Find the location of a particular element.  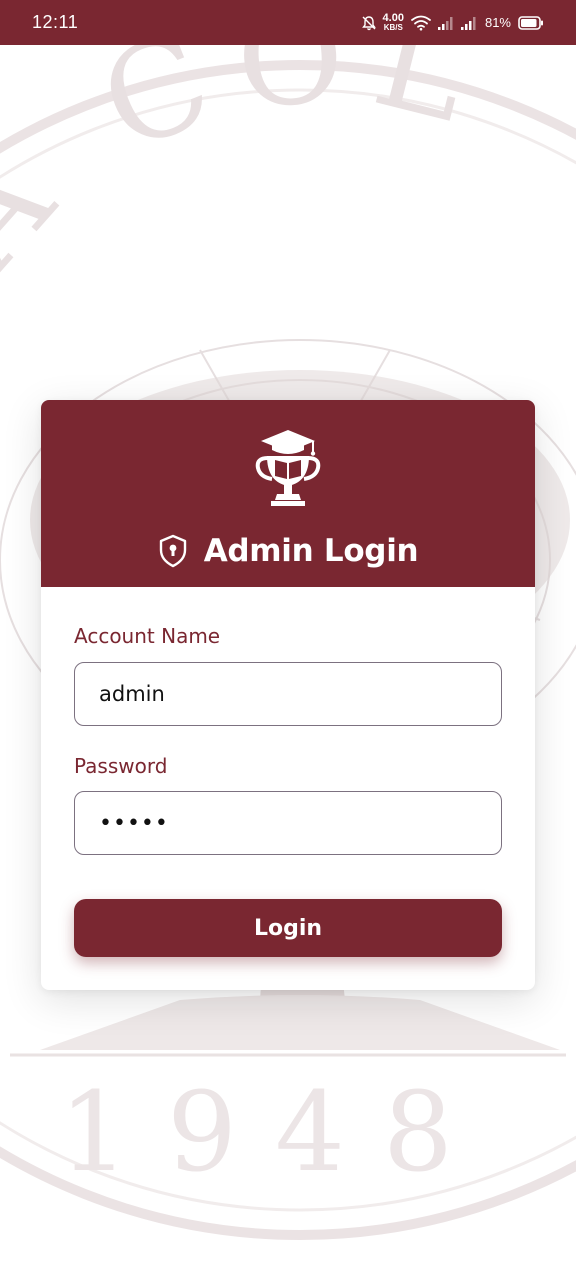

status-icons: 4.00 KB/S 81% is located at coordinates (452, 21).